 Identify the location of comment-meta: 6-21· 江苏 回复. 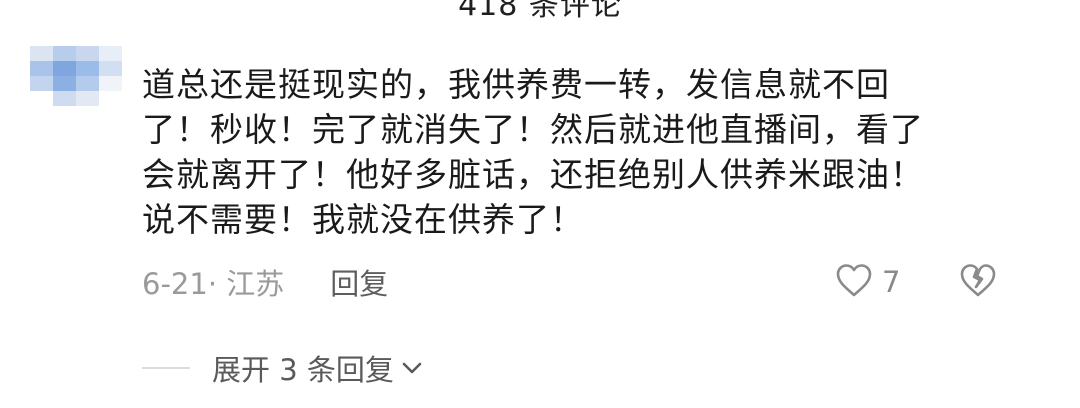
(265, 282).